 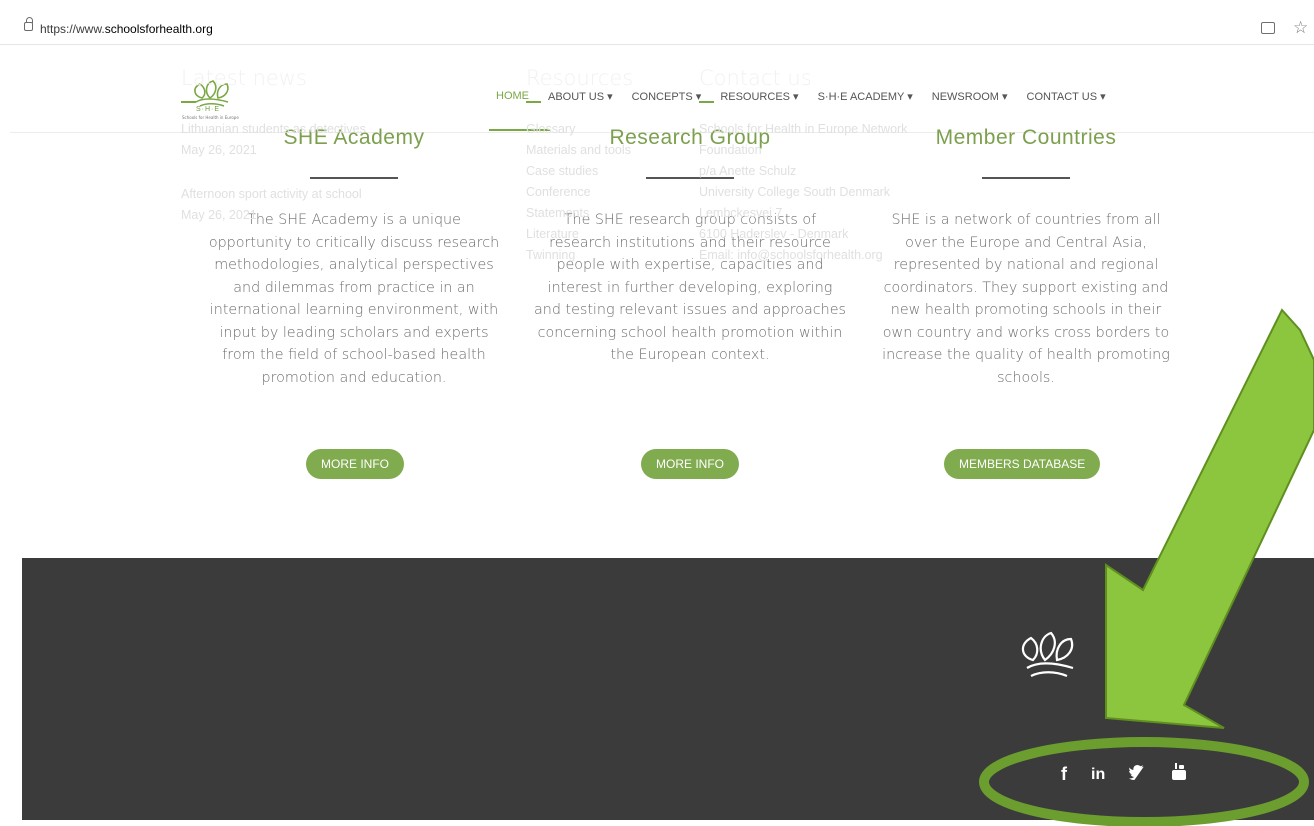 I want to click on button-wrap-1: MORE INFO, so click(x=355, y=464).